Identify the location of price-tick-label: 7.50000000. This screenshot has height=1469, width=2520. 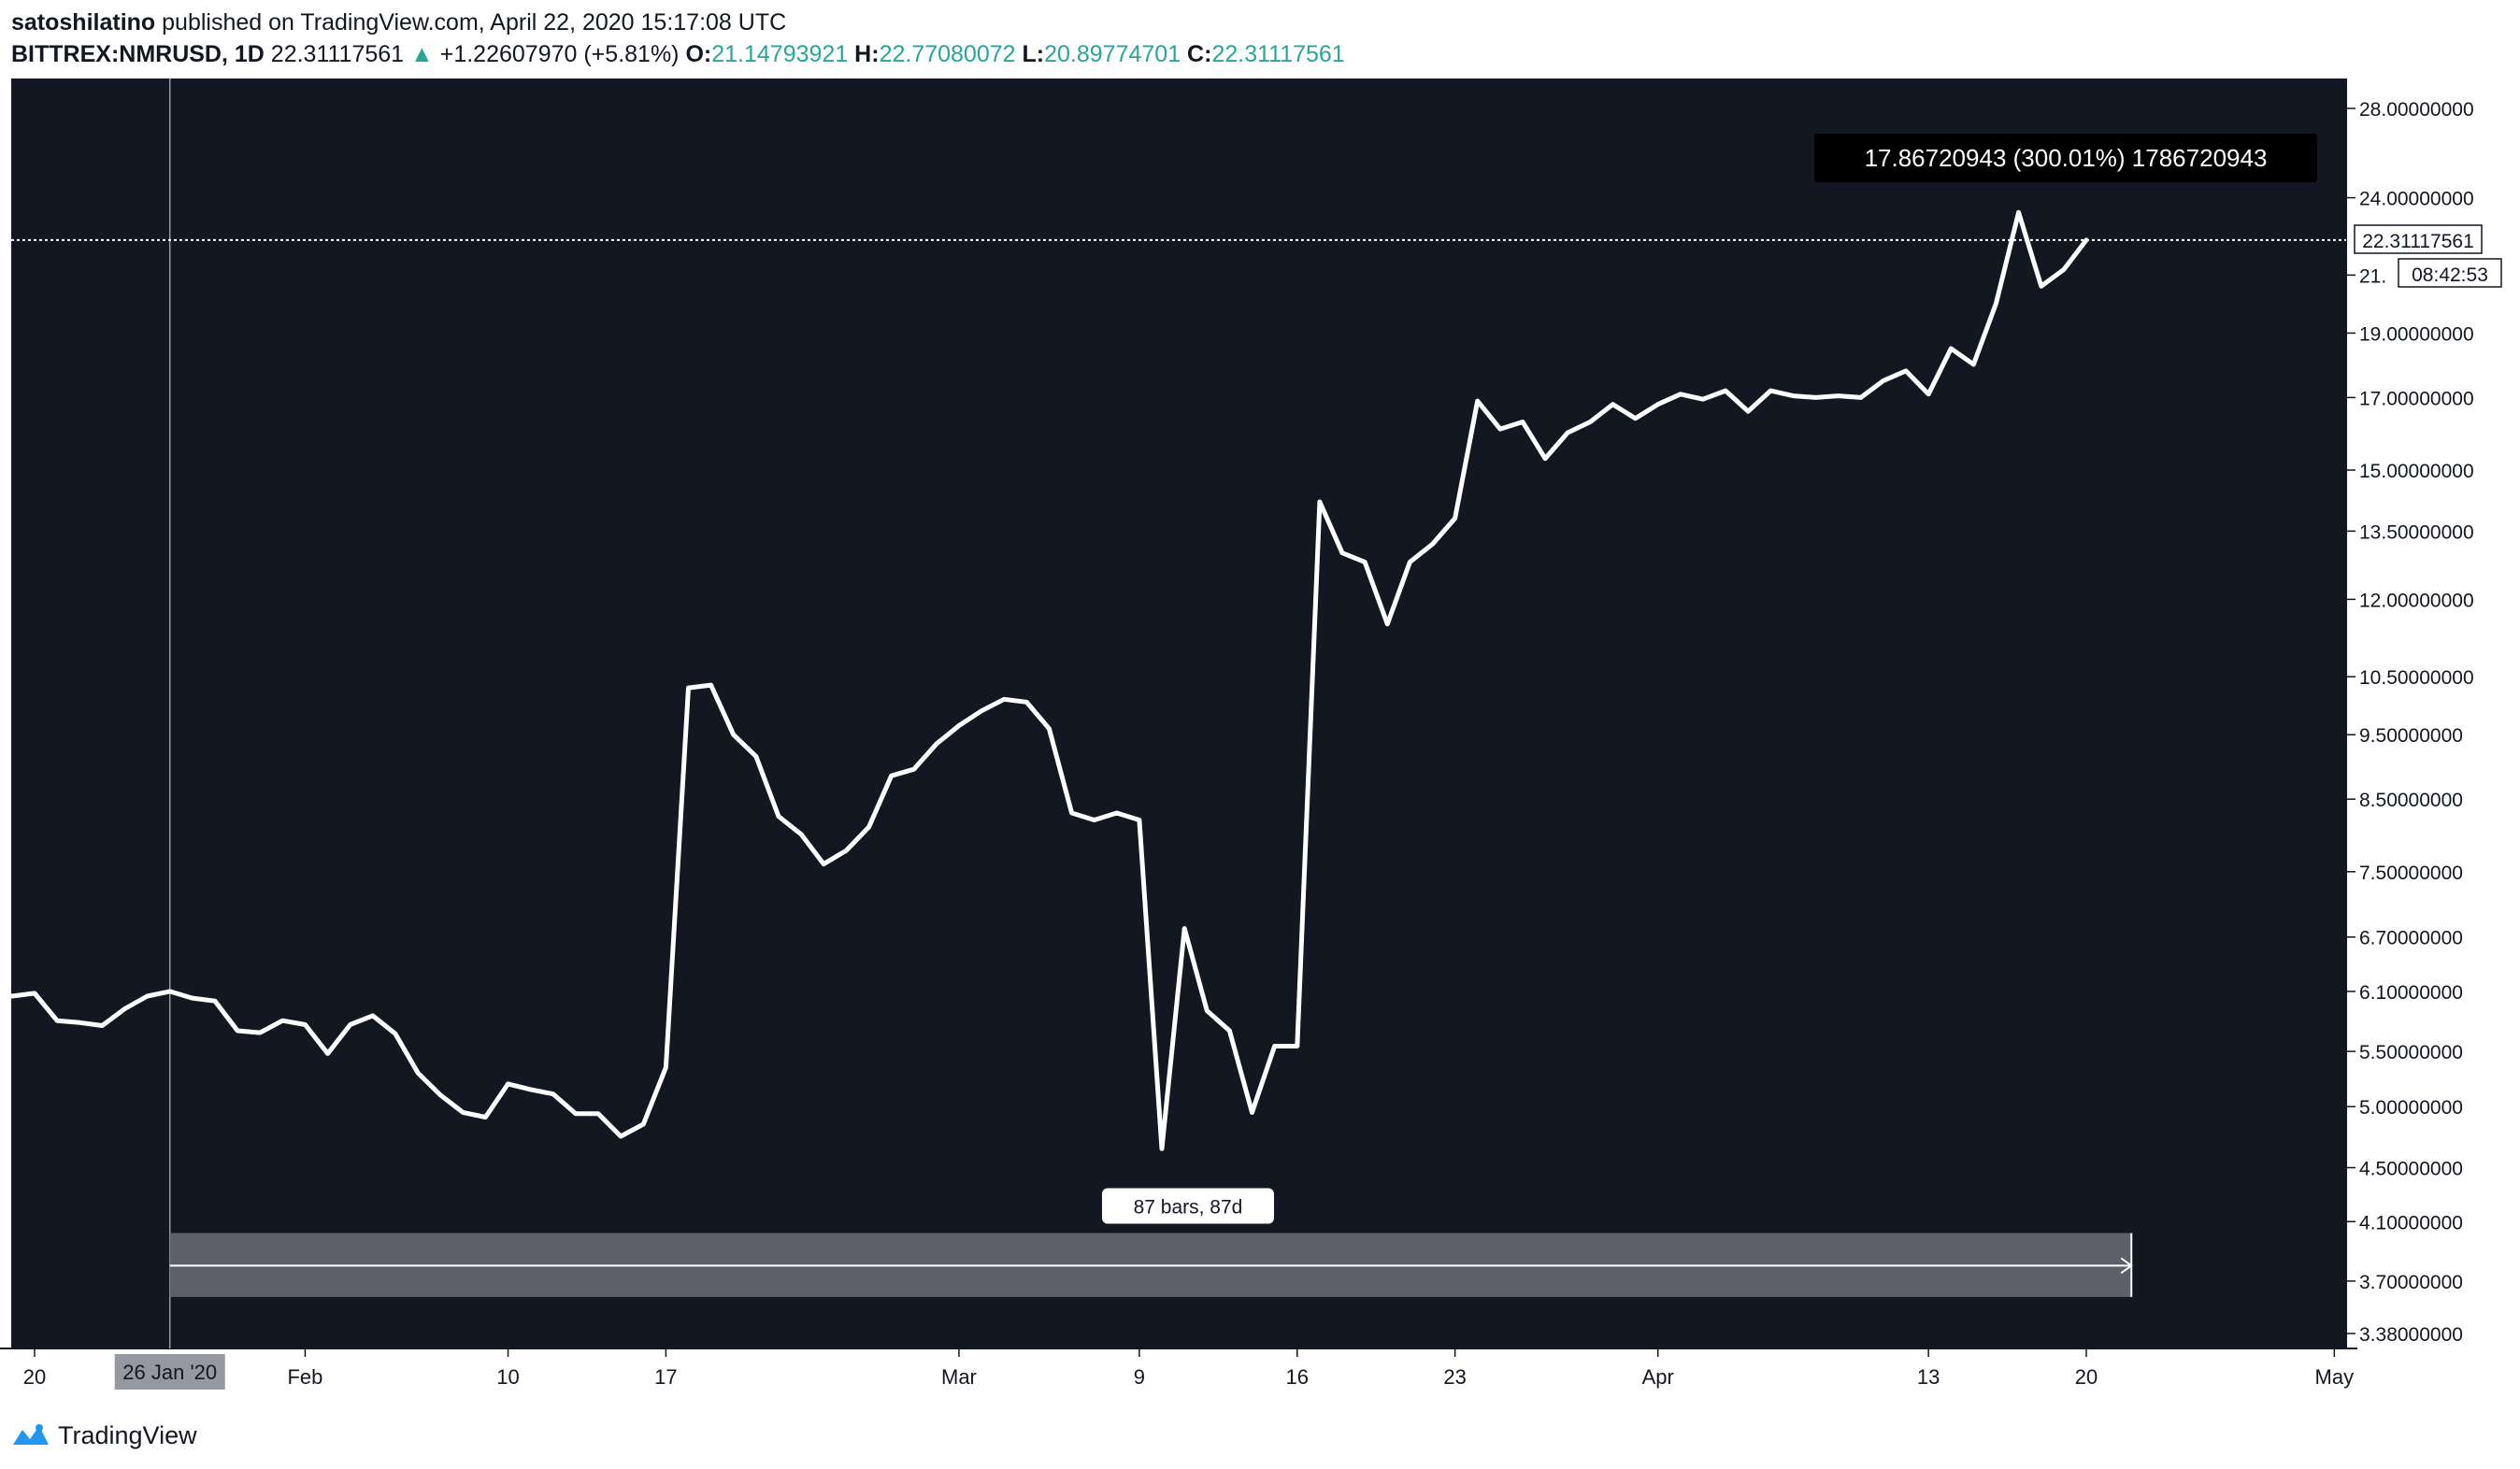
(2411, 873).